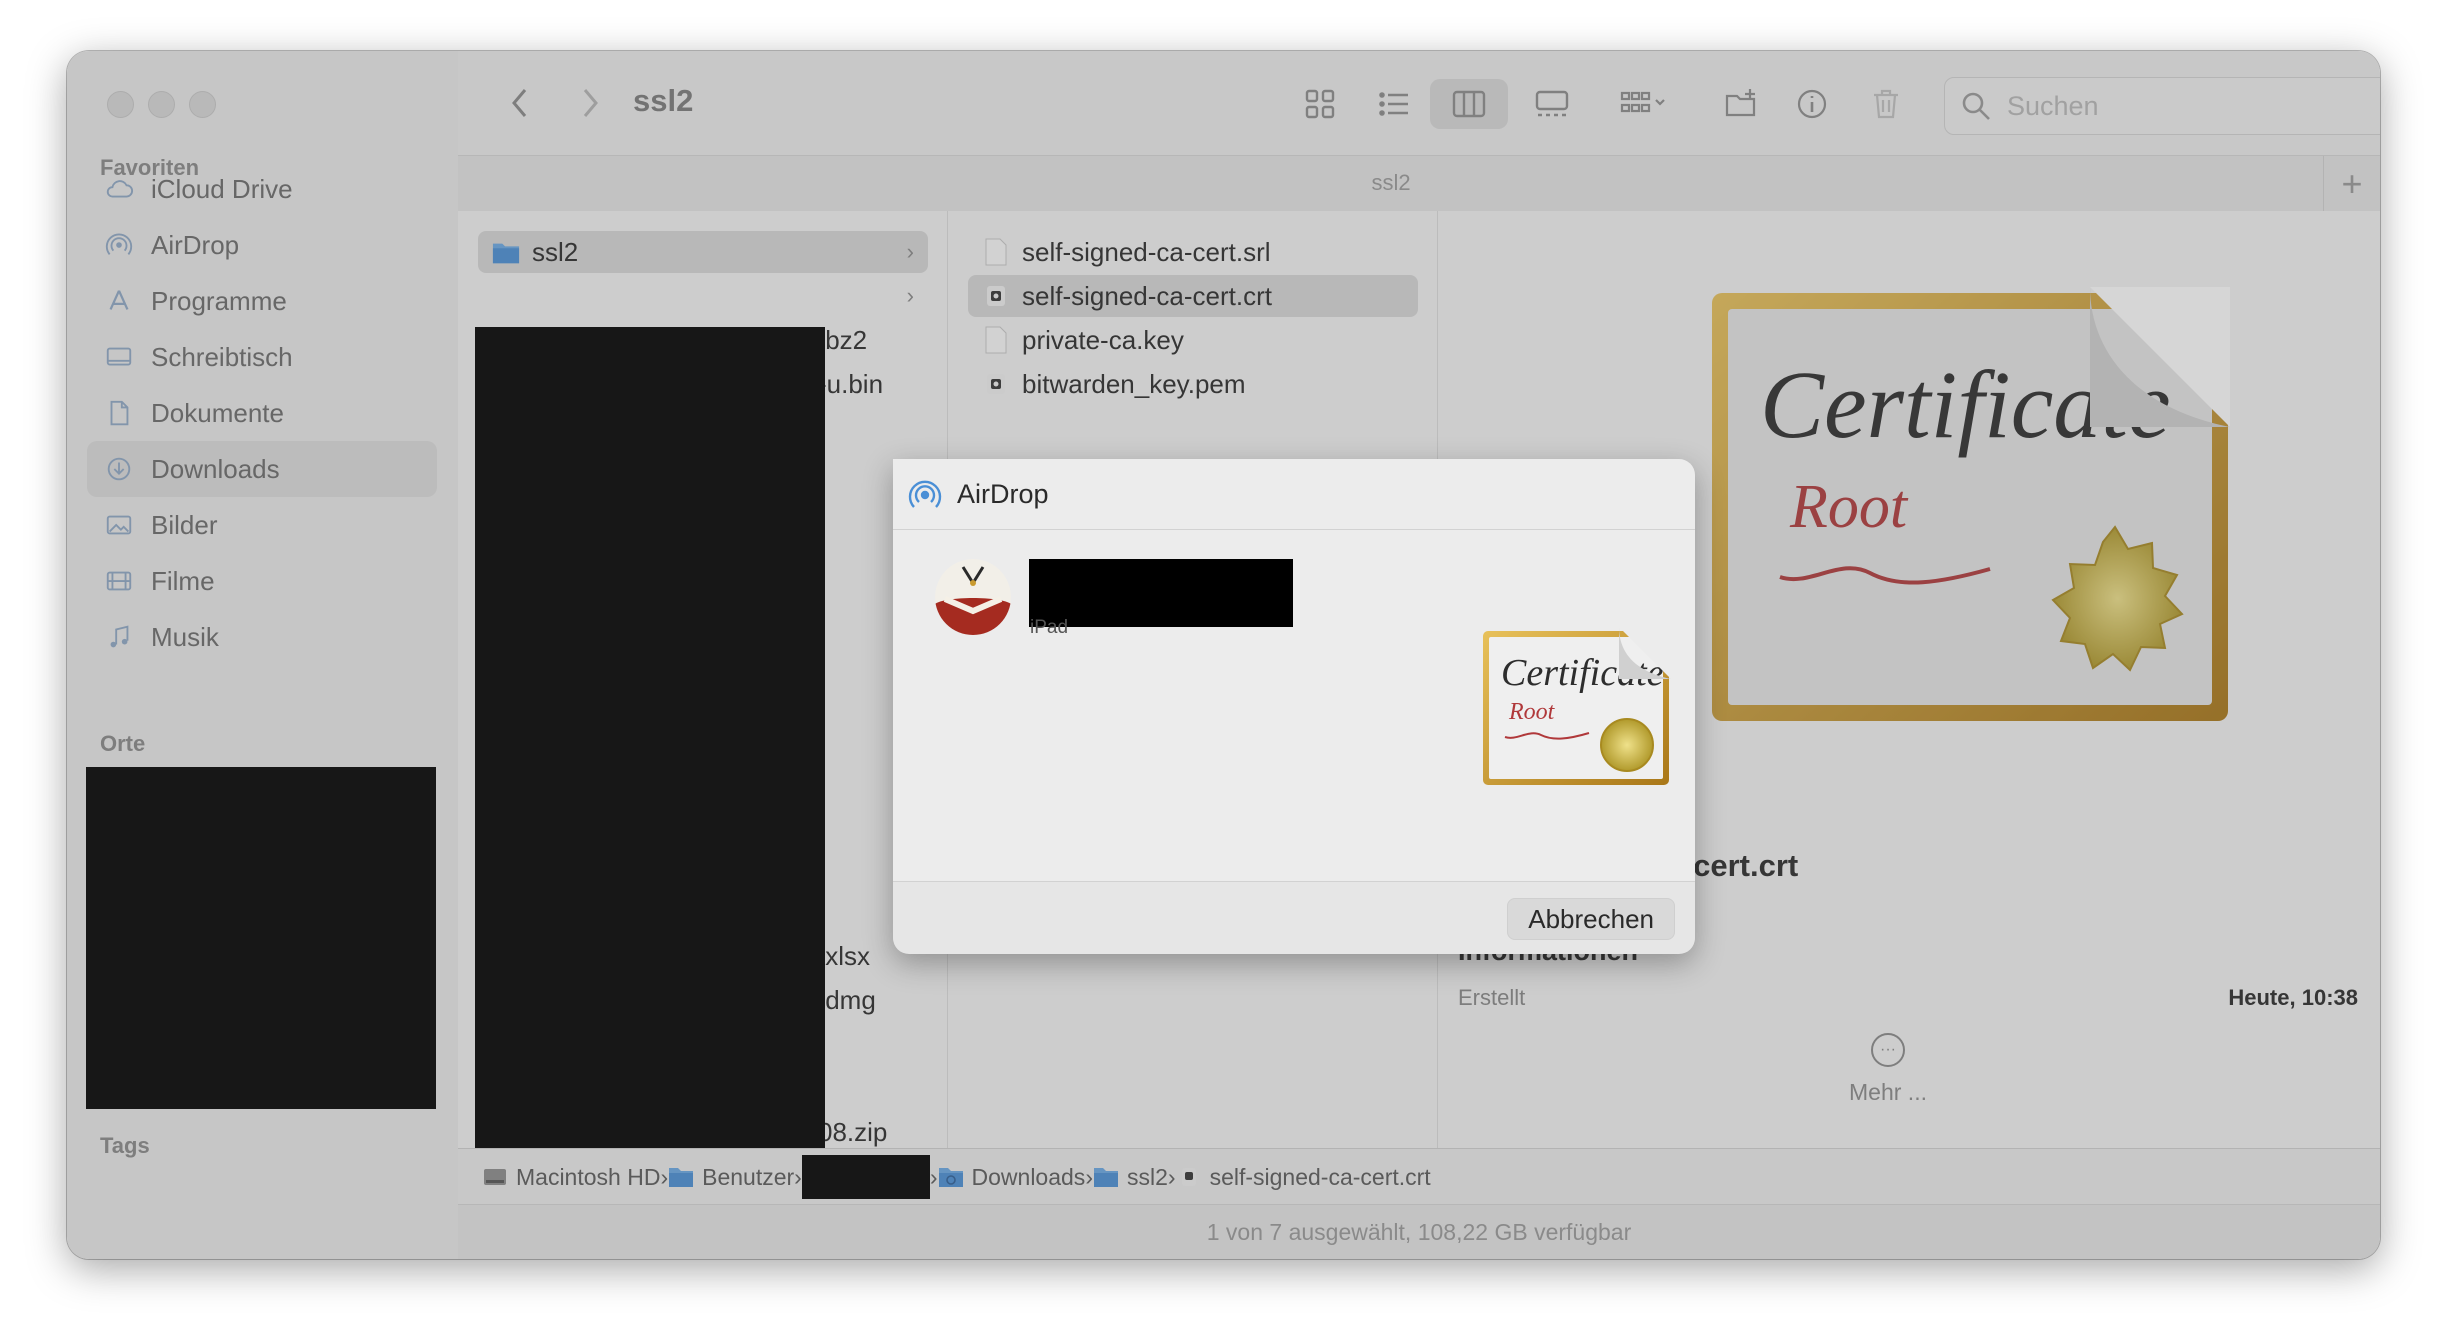  Describe the element at coordinates (650, 761) in the screenshot. I see `redacted-files` at that location.